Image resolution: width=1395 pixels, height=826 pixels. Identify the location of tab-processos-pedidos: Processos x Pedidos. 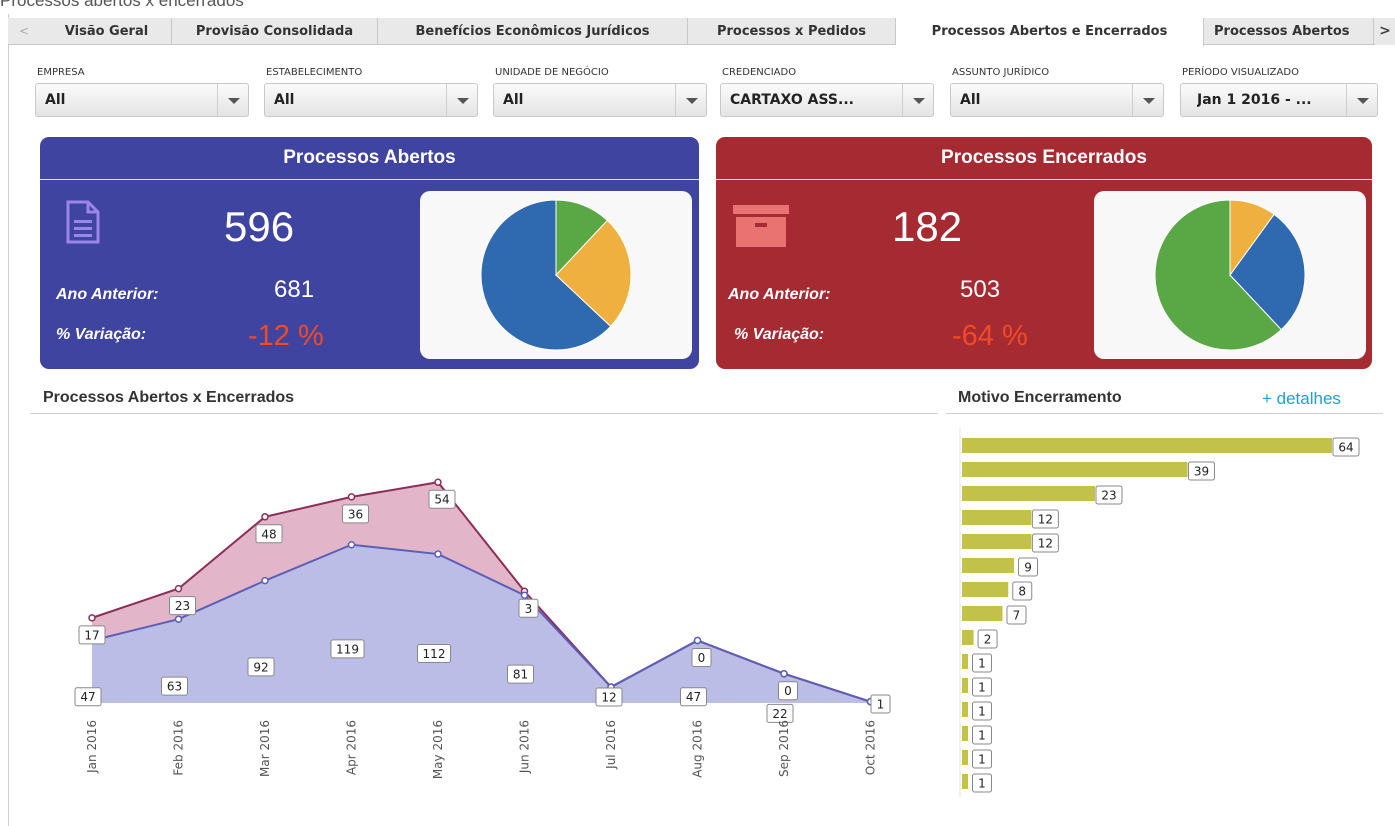
(792, 31).